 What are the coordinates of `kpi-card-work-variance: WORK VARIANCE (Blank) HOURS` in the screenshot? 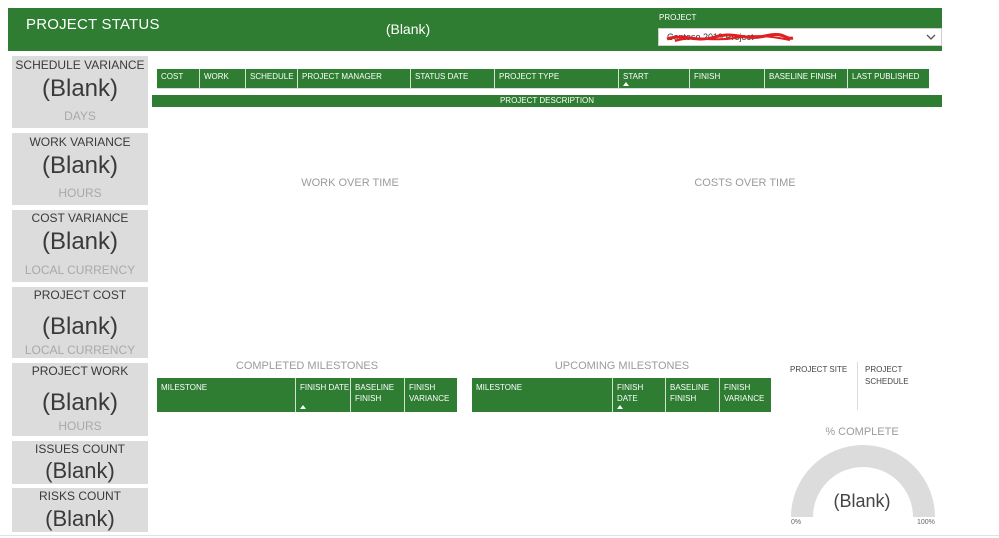 It's located at (80, 169).